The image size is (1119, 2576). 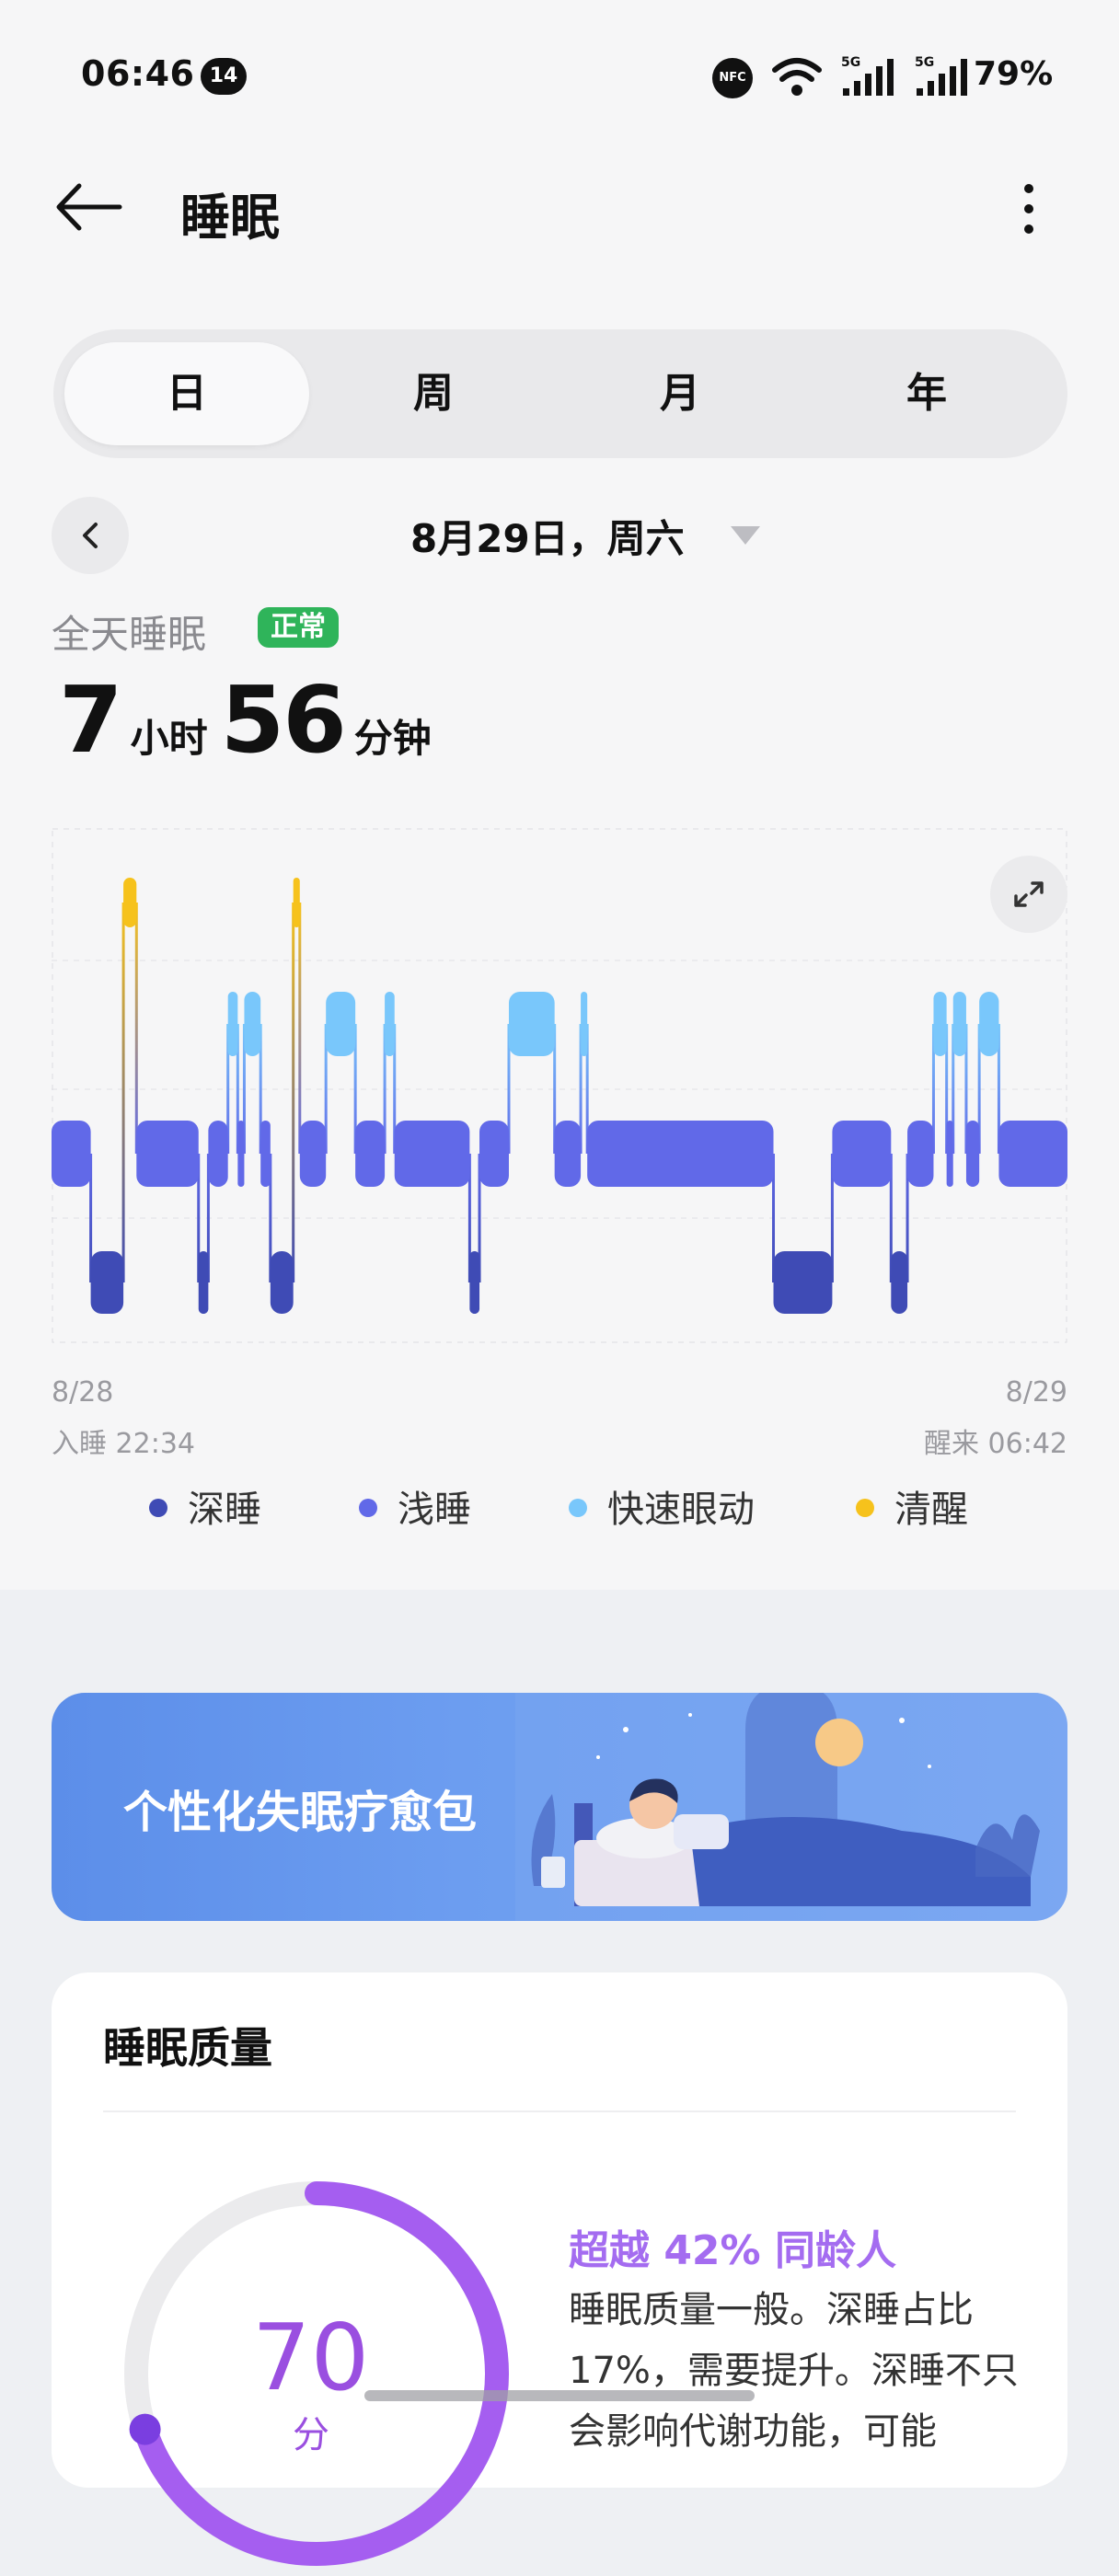 I want to click on page-title: 睡眠, so click(x=230, y=218).